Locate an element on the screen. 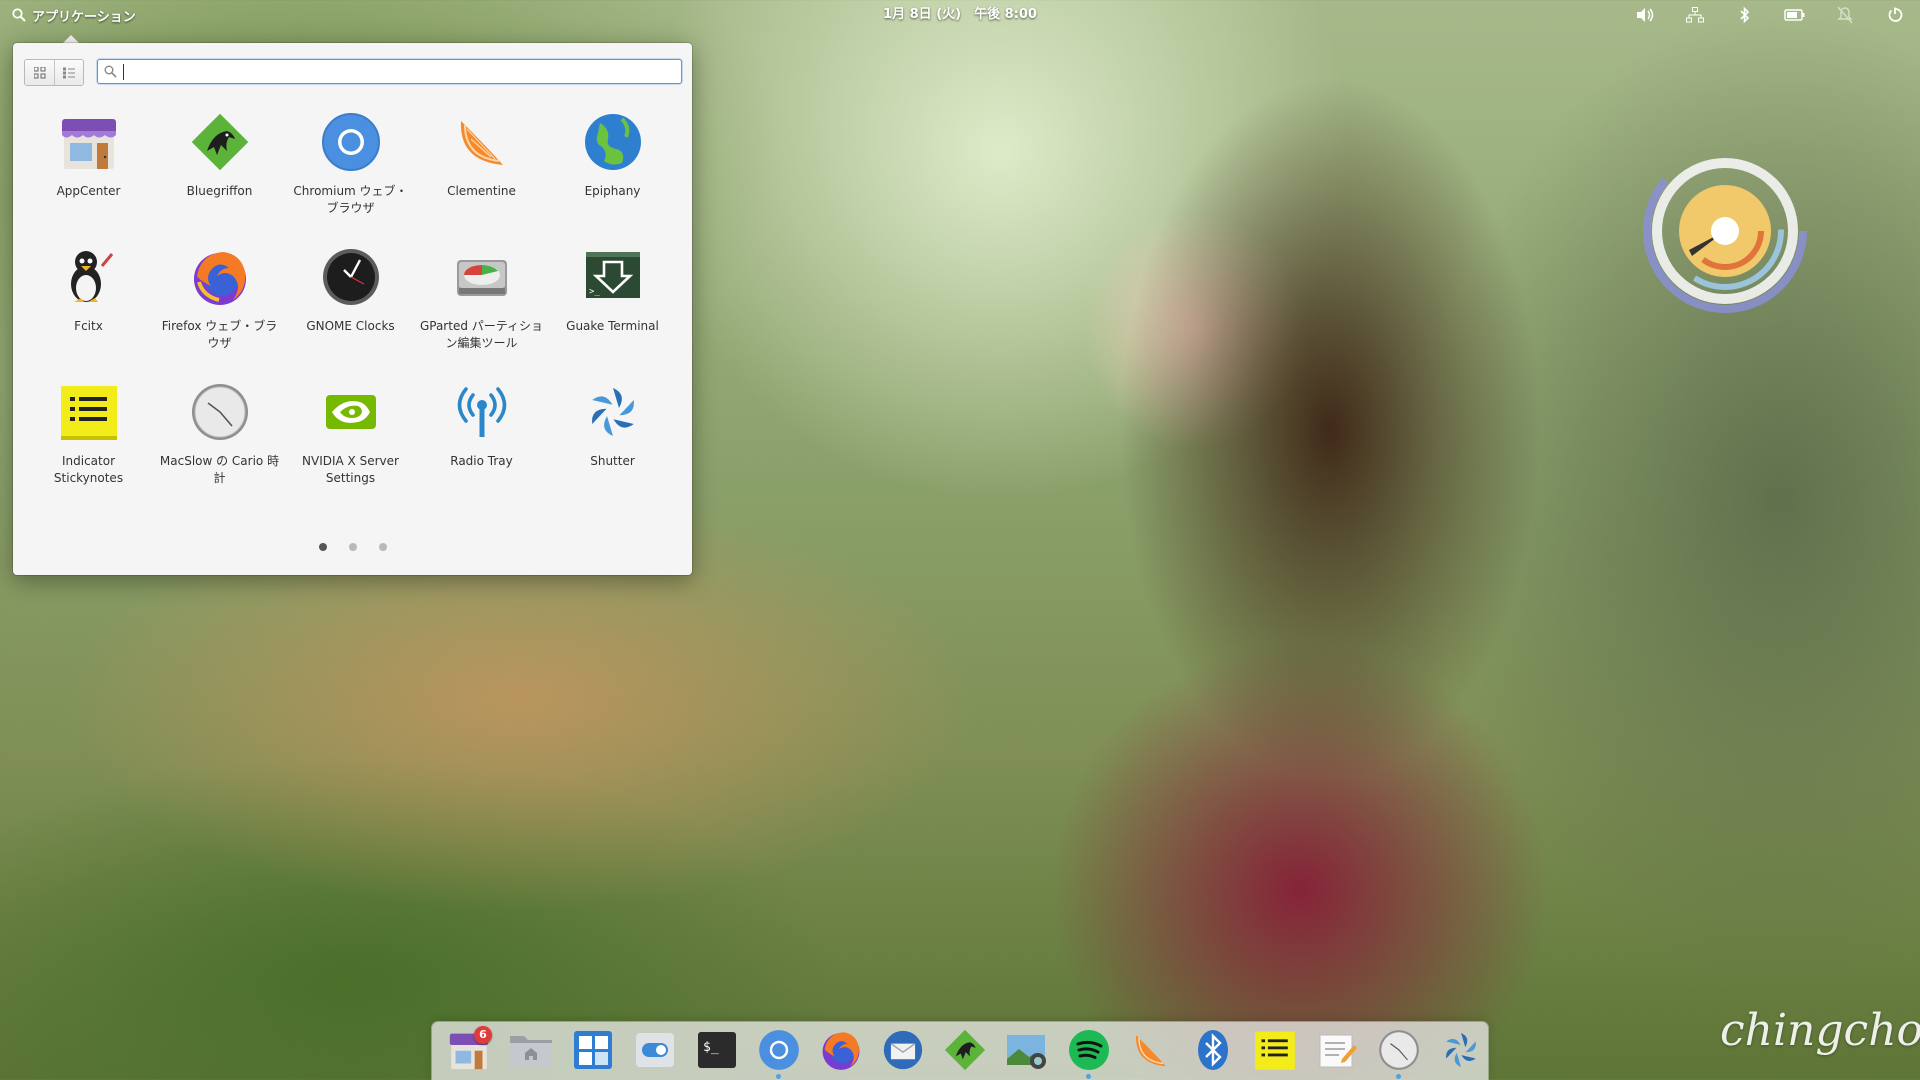 This screenshot has width=1920, height=1080. dock-item-clementine is located at coordinates (1151, 1050).